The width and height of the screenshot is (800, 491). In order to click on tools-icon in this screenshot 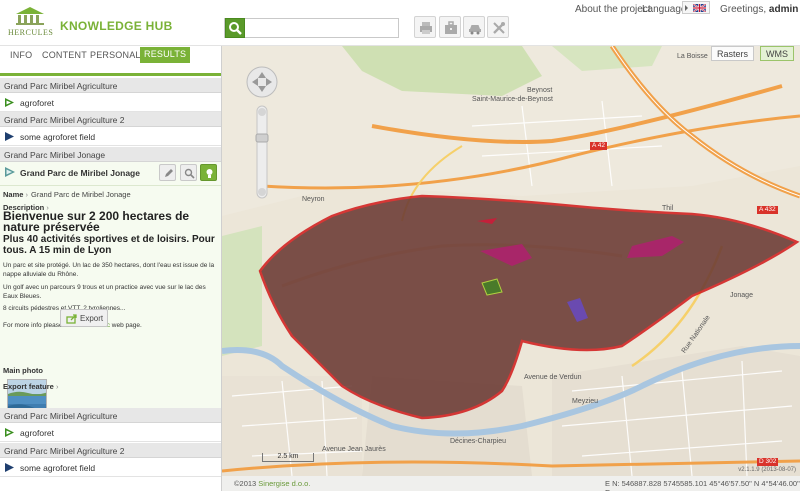, I will do `click(499, 28)`.